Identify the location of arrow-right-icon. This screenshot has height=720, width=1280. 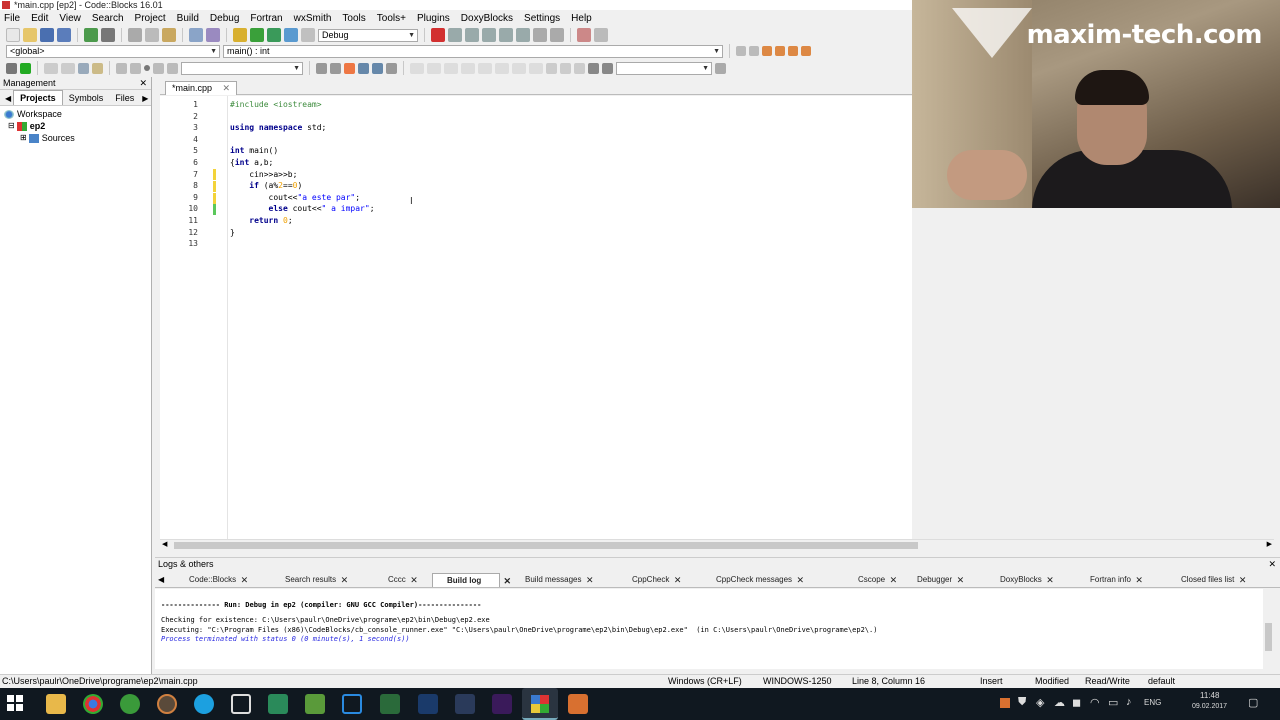
(335, 68).